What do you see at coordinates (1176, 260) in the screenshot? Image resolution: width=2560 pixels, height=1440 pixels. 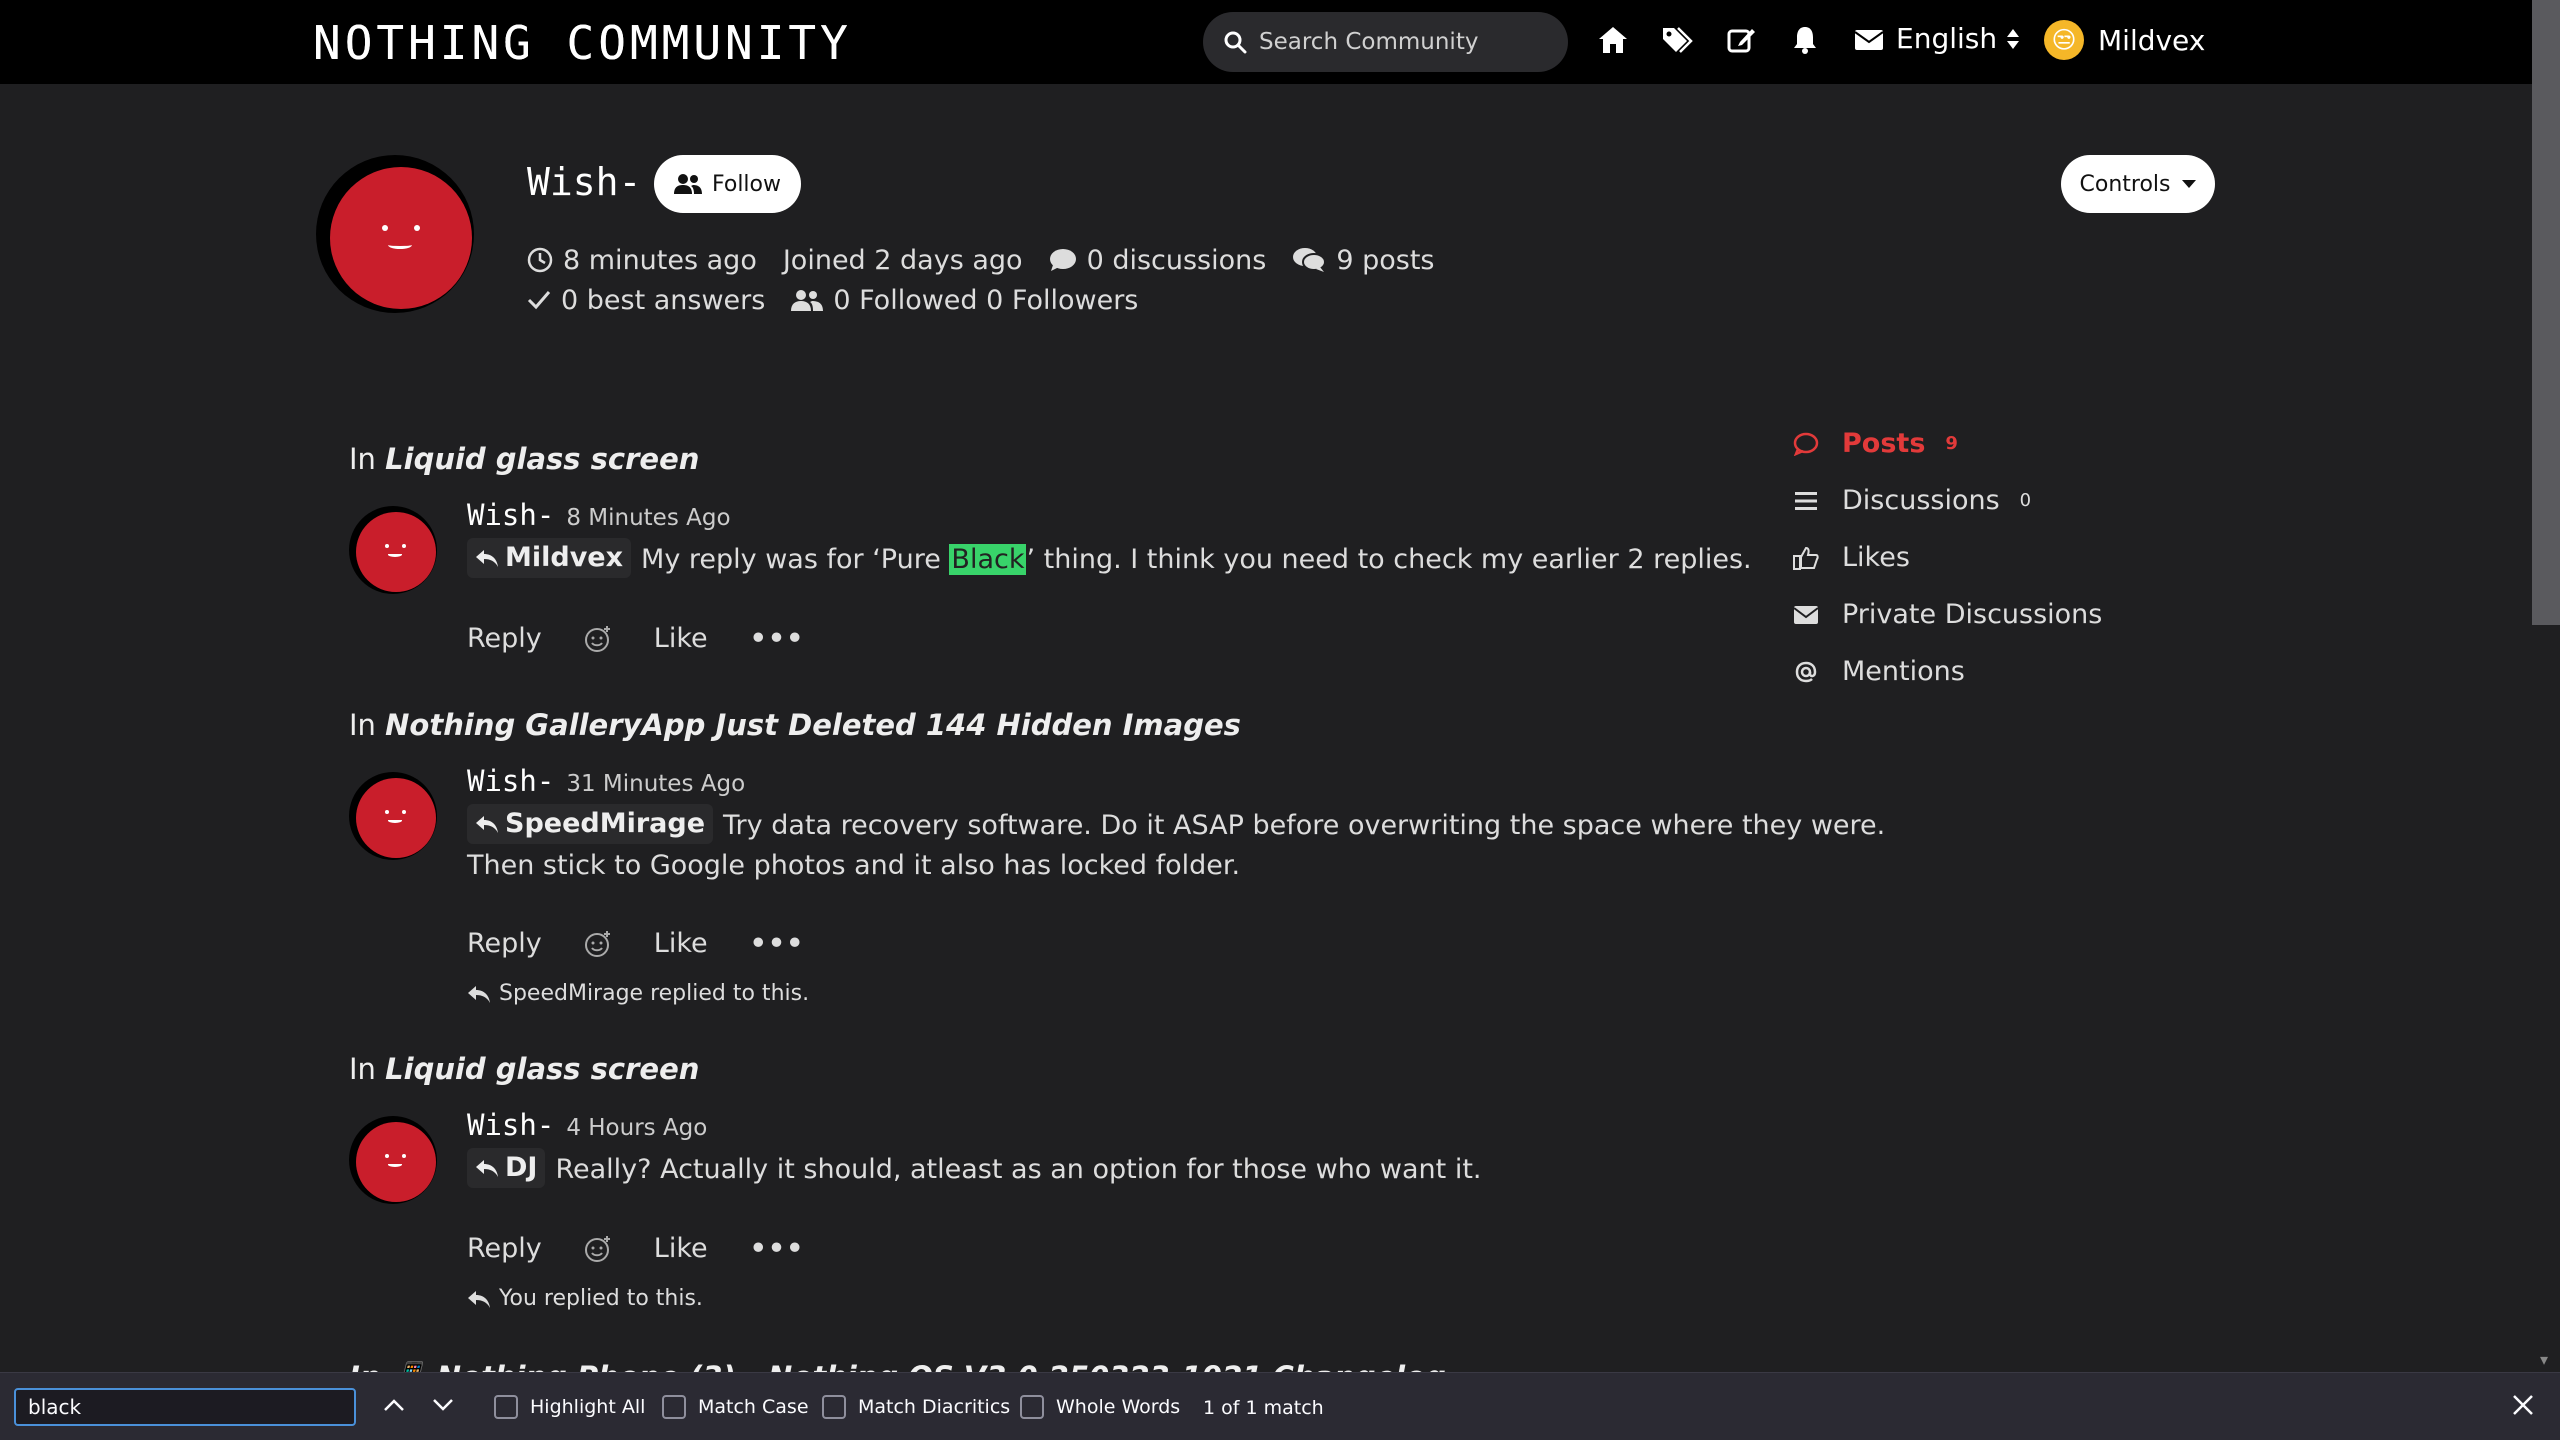 I see `discussion-count: 0 discussions` at bounding box center [1176, 260].